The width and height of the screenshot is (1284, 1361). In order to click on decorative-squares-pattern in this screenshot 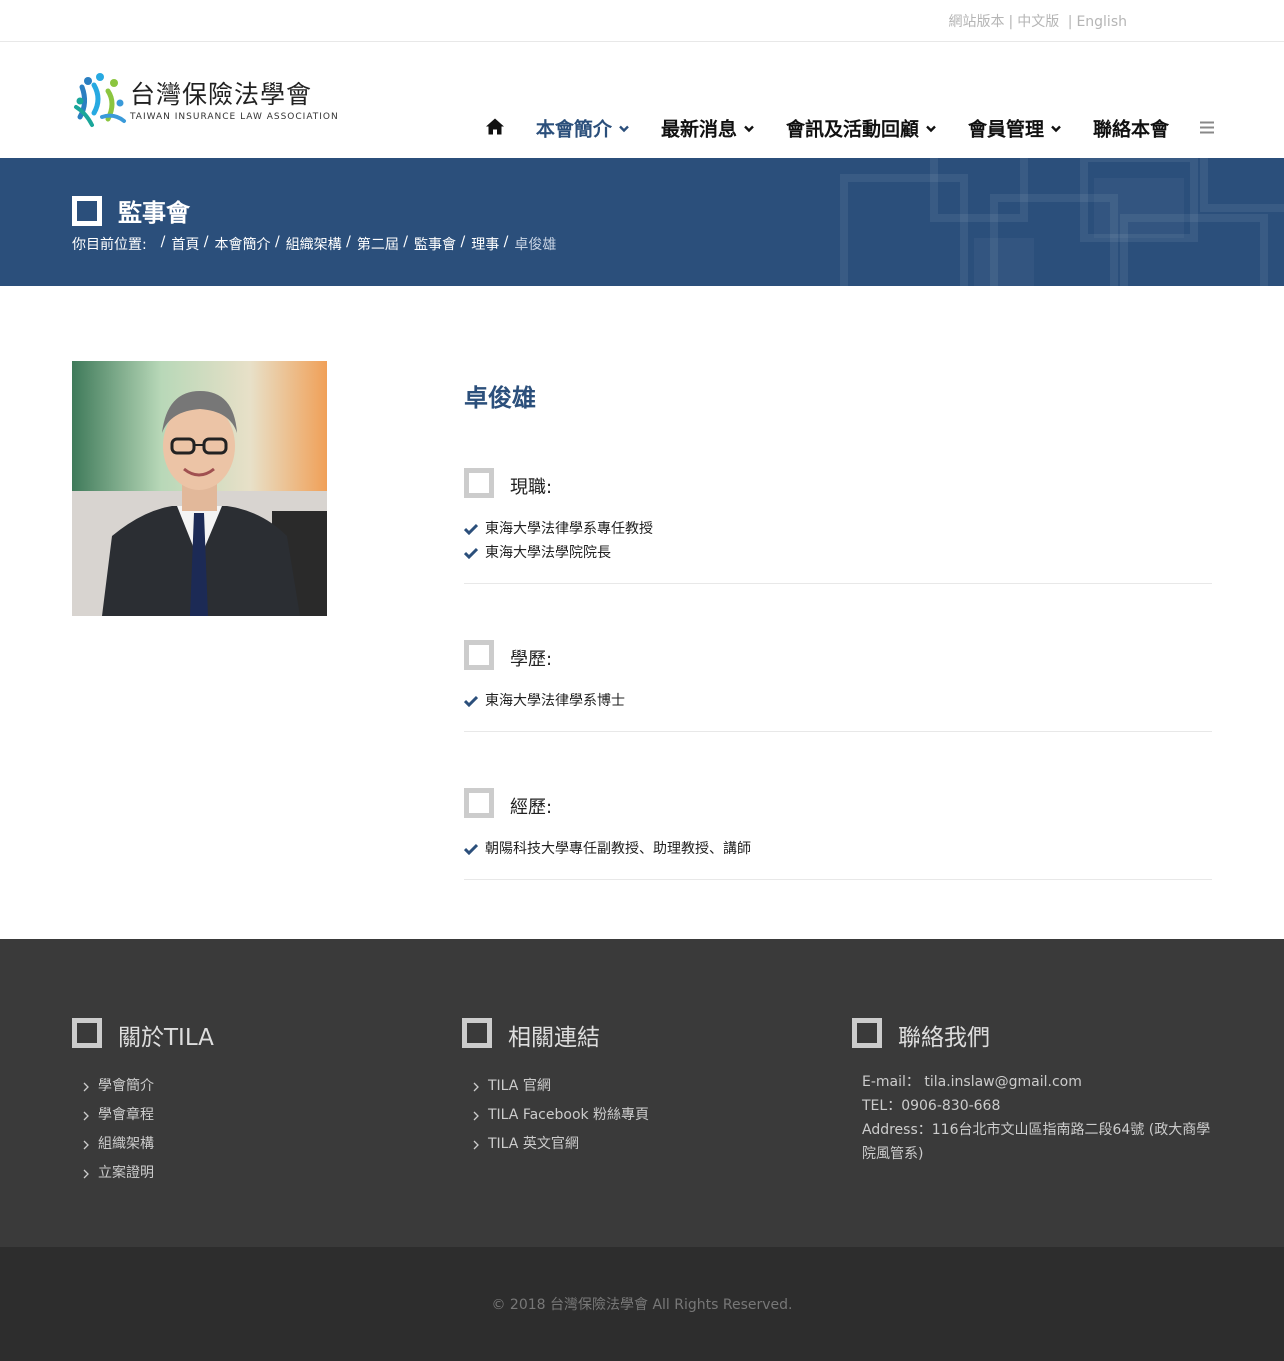, I will do `click(1062, 222)`.